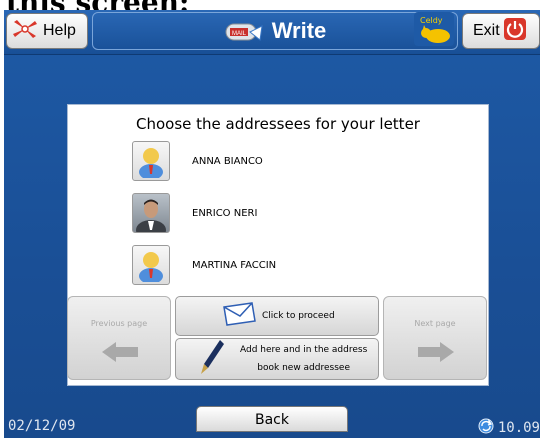  I want to click on arrow-right-icon, so click(436, 354).